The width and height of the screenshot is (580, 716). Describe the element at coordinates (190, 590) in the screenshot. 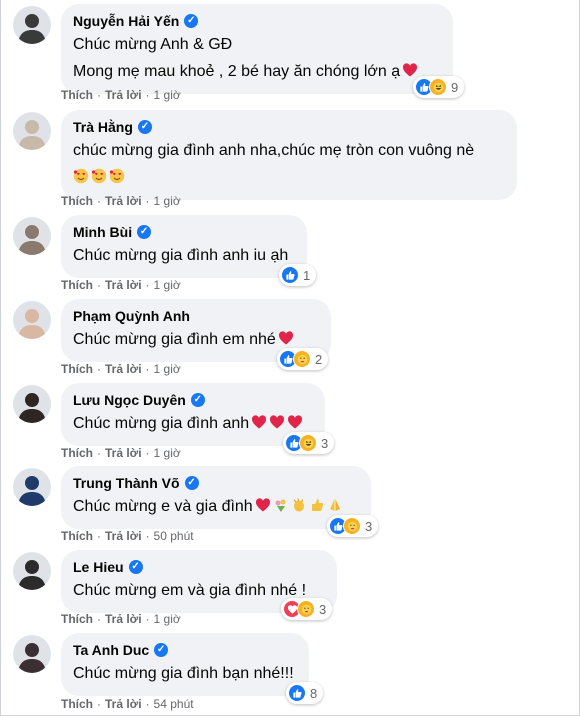

I see `comment-text-line: Chúc mừng em và gia đình nhé !` at that location.